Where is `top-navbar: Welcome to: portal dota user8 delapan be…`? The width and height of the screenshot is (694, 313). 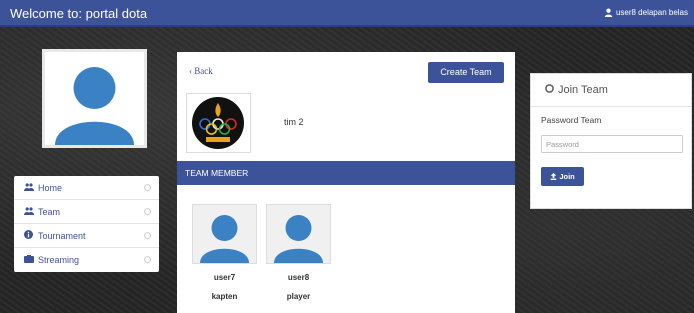 top-navbar: Welcome to: portal dota user8 delapan be… is located at coordinates (347, 13).